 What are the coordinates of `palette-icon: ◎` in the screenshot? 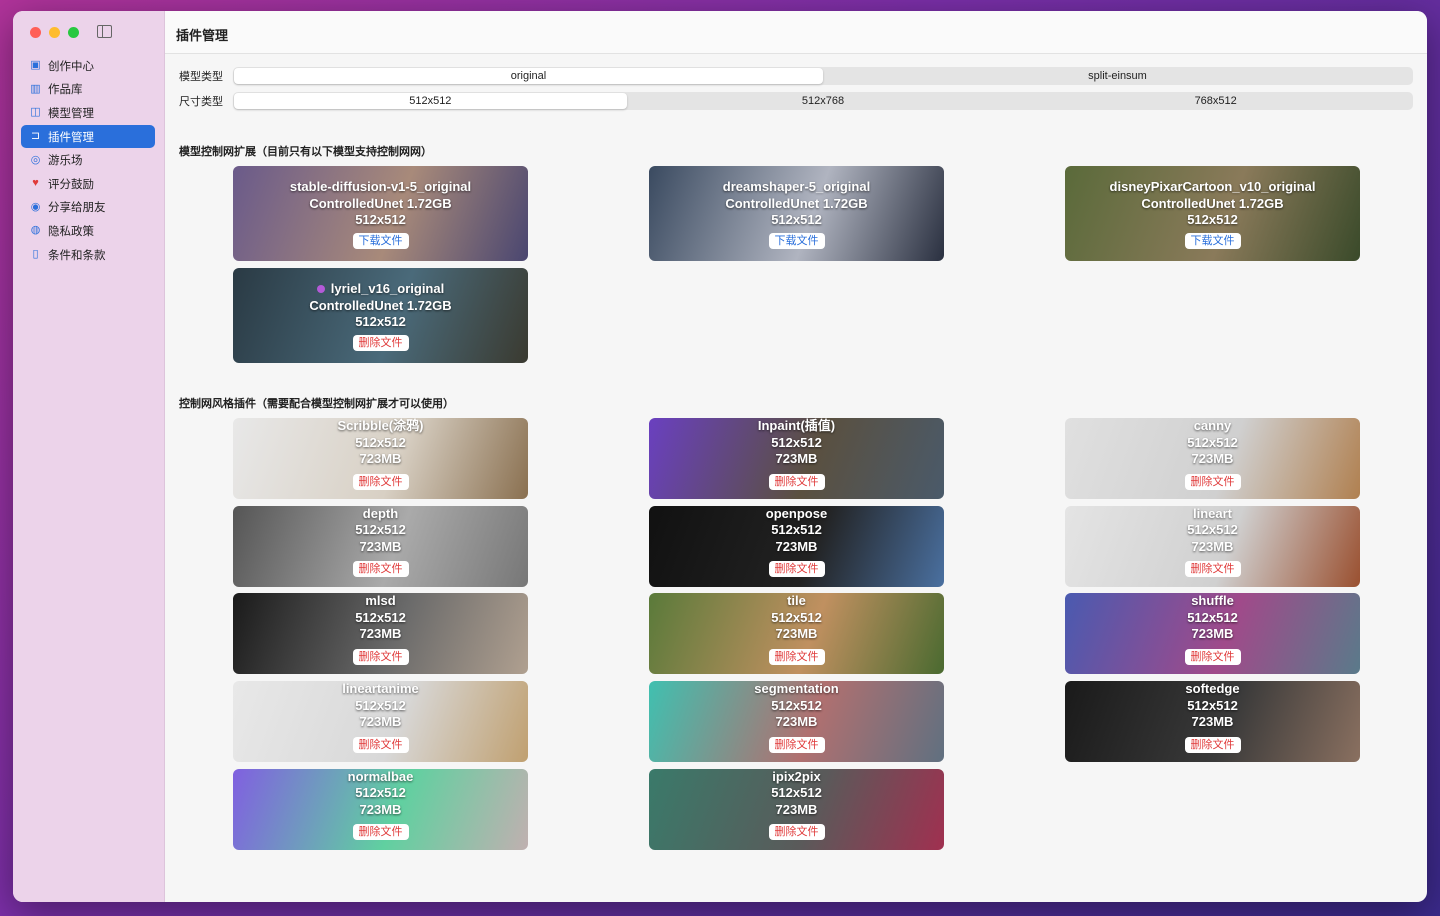 It's located at (35, 159).